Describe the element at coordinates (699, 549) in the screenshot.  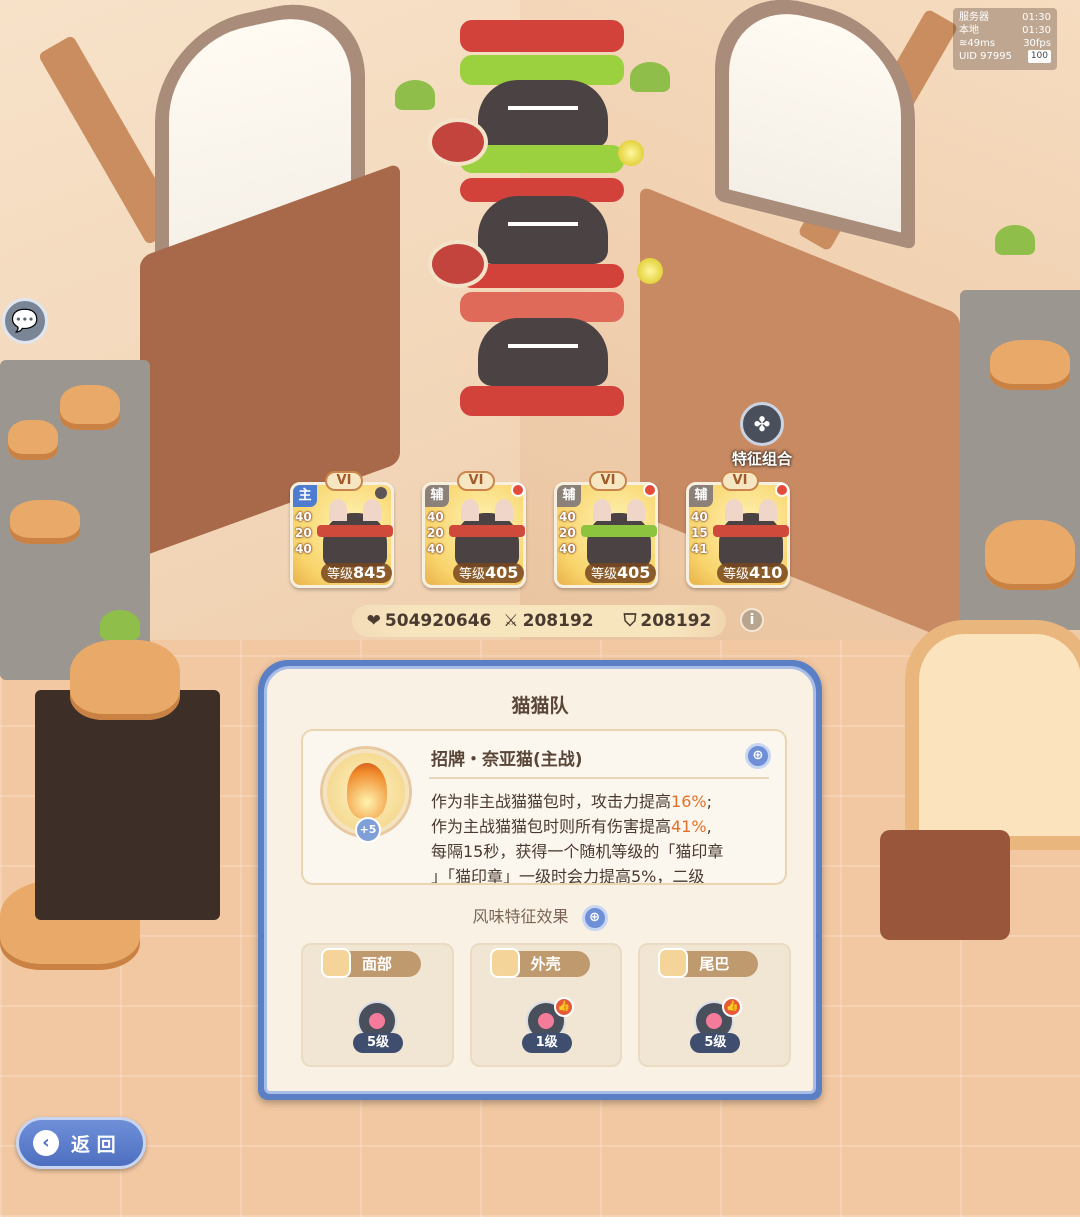
I see `stat-value: 41` at that location.